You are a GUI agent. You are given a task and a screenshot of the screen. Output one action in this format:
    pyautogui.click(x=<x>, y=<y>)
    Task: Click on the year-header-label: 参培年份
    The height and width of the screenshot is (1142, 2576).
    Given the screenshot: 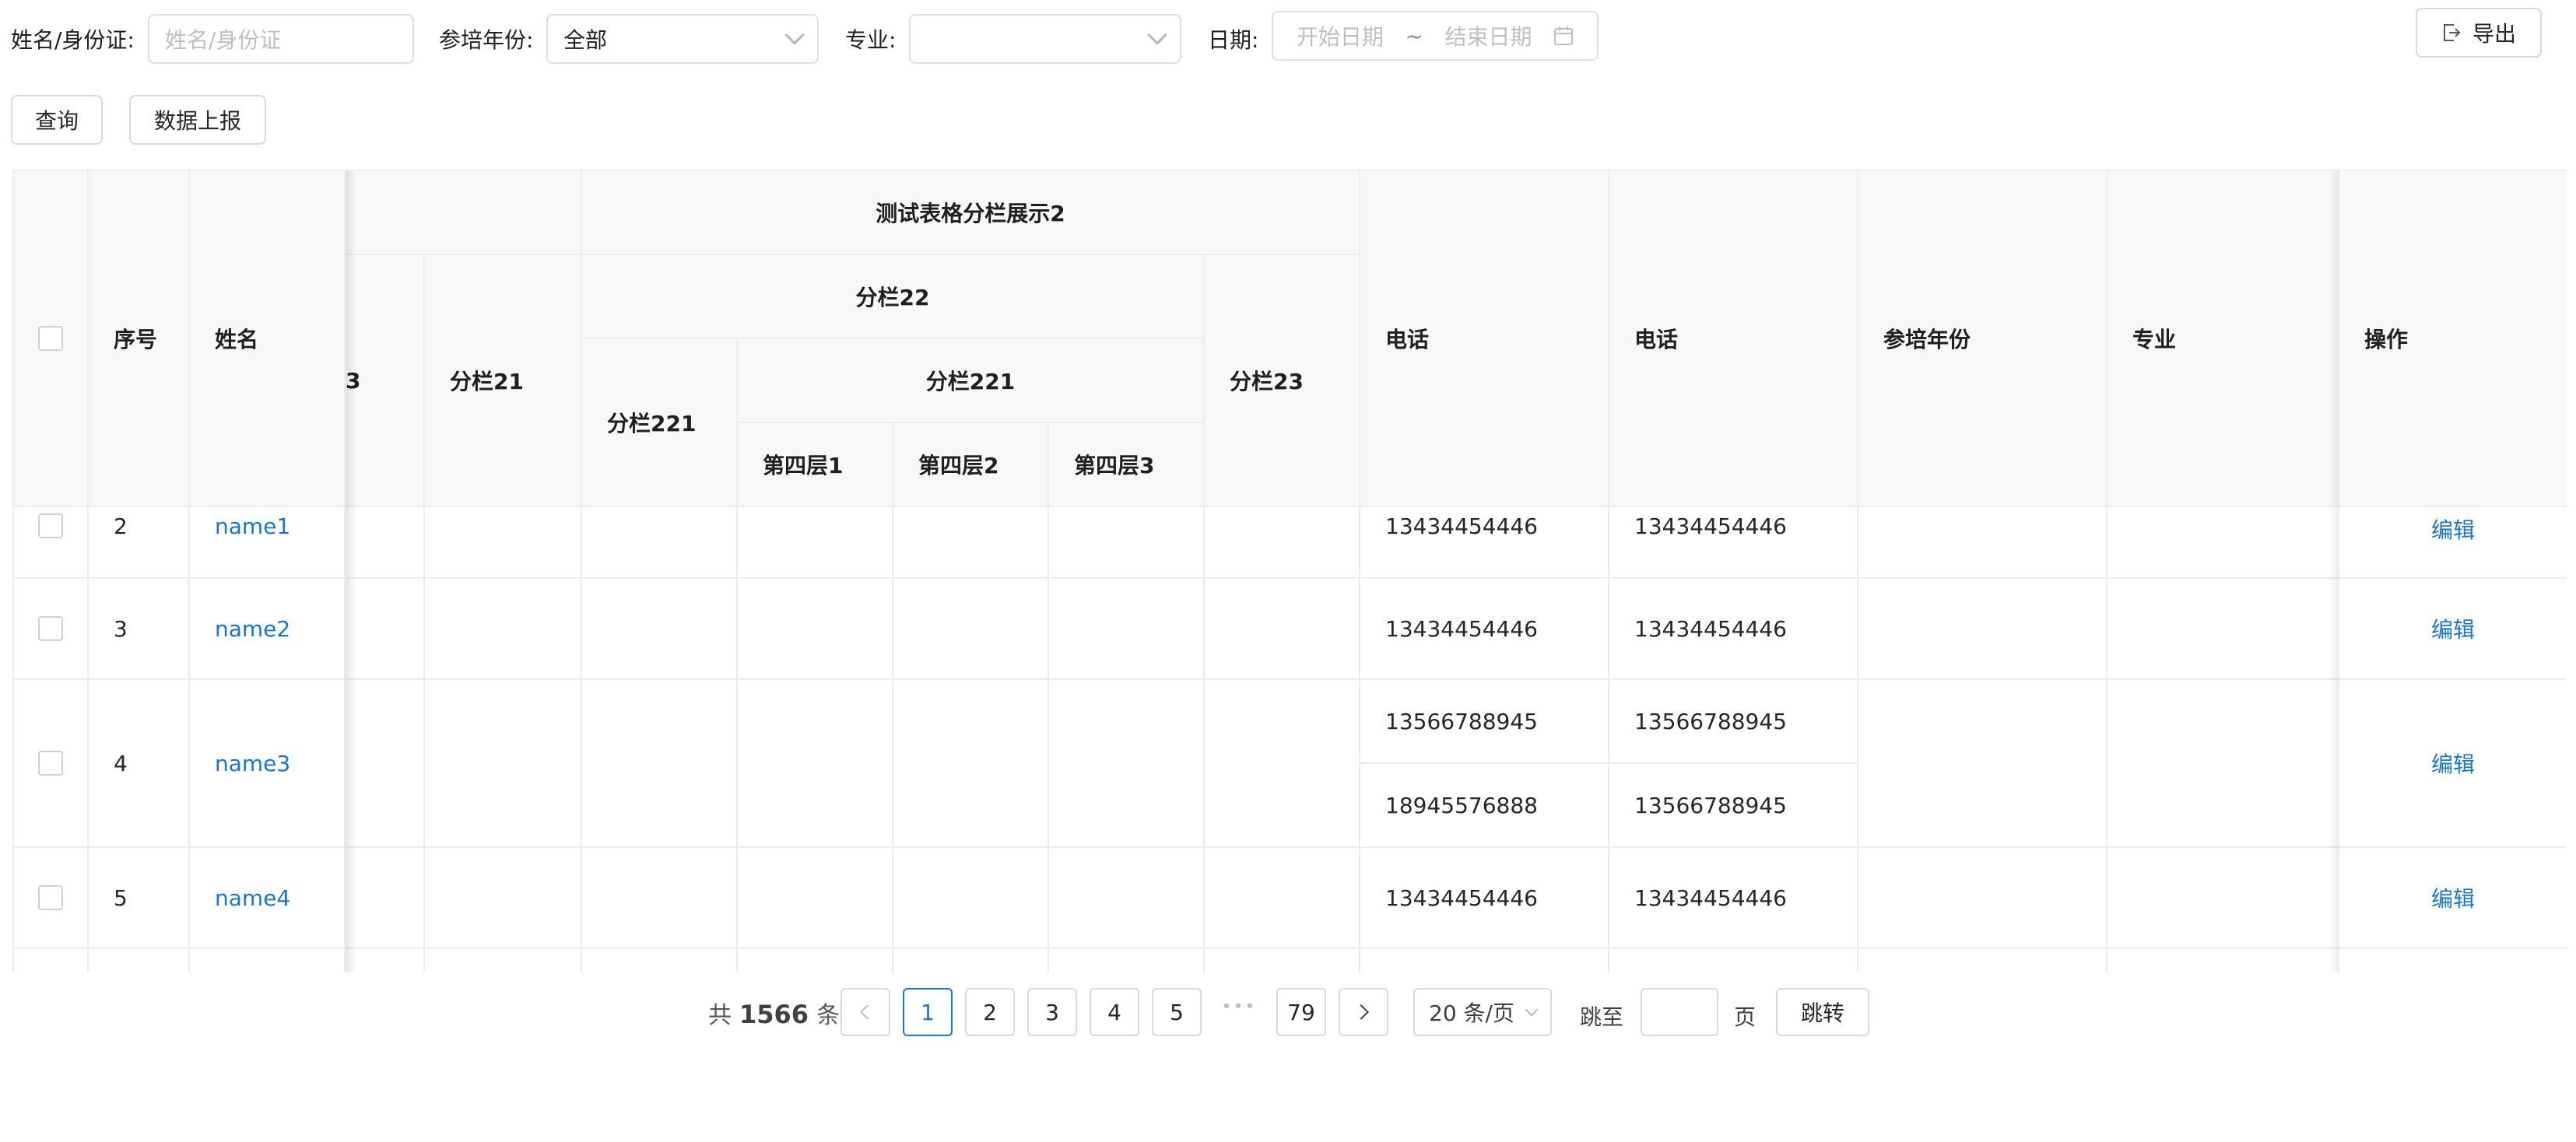 What is the action you would take?
    pyautogui.click(x=1927, y=339)
    